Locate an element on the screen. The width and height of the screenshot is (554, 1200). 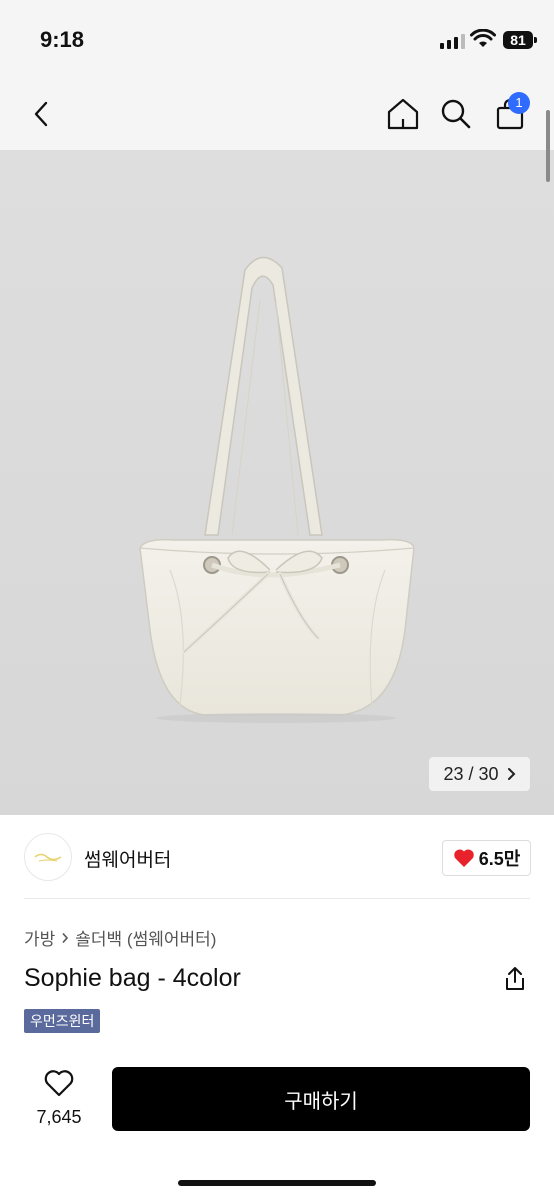
cellular-signal-icon is located at coordinates (452, 41).